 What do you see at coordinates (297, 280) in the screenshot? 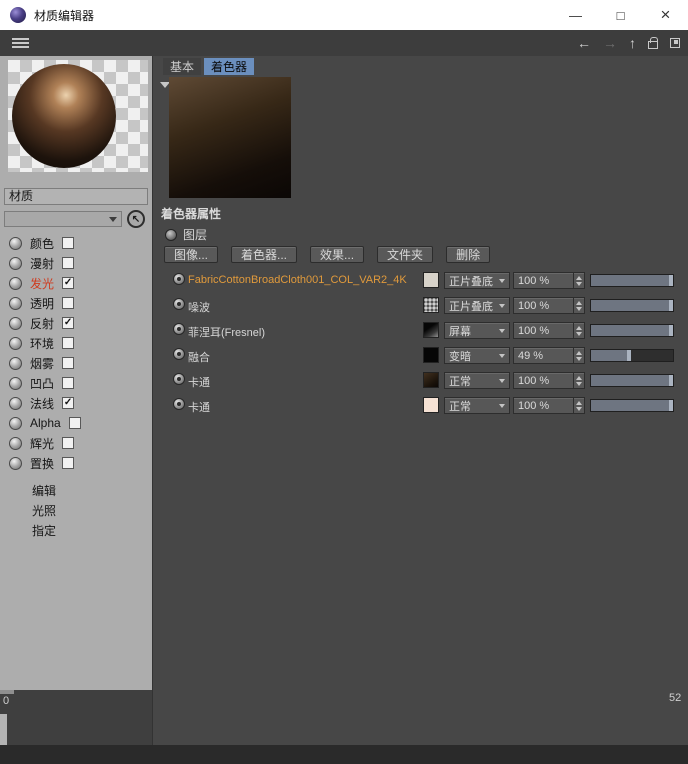
I see `layer-name: FabricCottonBroadCloth001_COL_VAR2_4K` at bounding box center [297, 280].